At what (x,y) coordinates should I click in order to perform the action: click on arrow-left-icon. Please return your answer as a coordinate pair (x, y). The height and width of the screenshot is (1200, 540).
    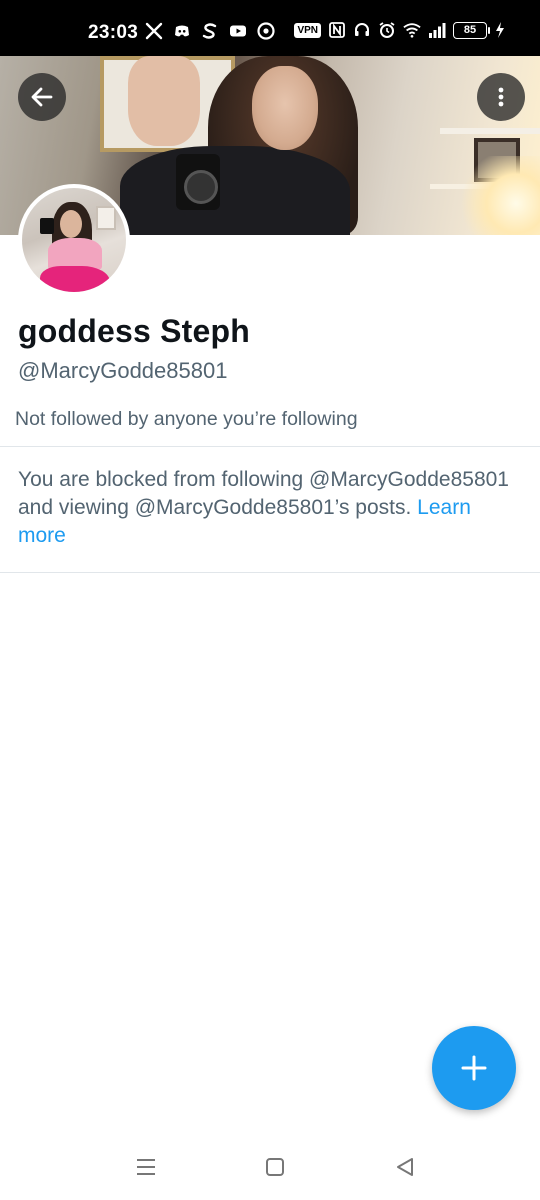
    Looking at the image, I should click on (42, 97).